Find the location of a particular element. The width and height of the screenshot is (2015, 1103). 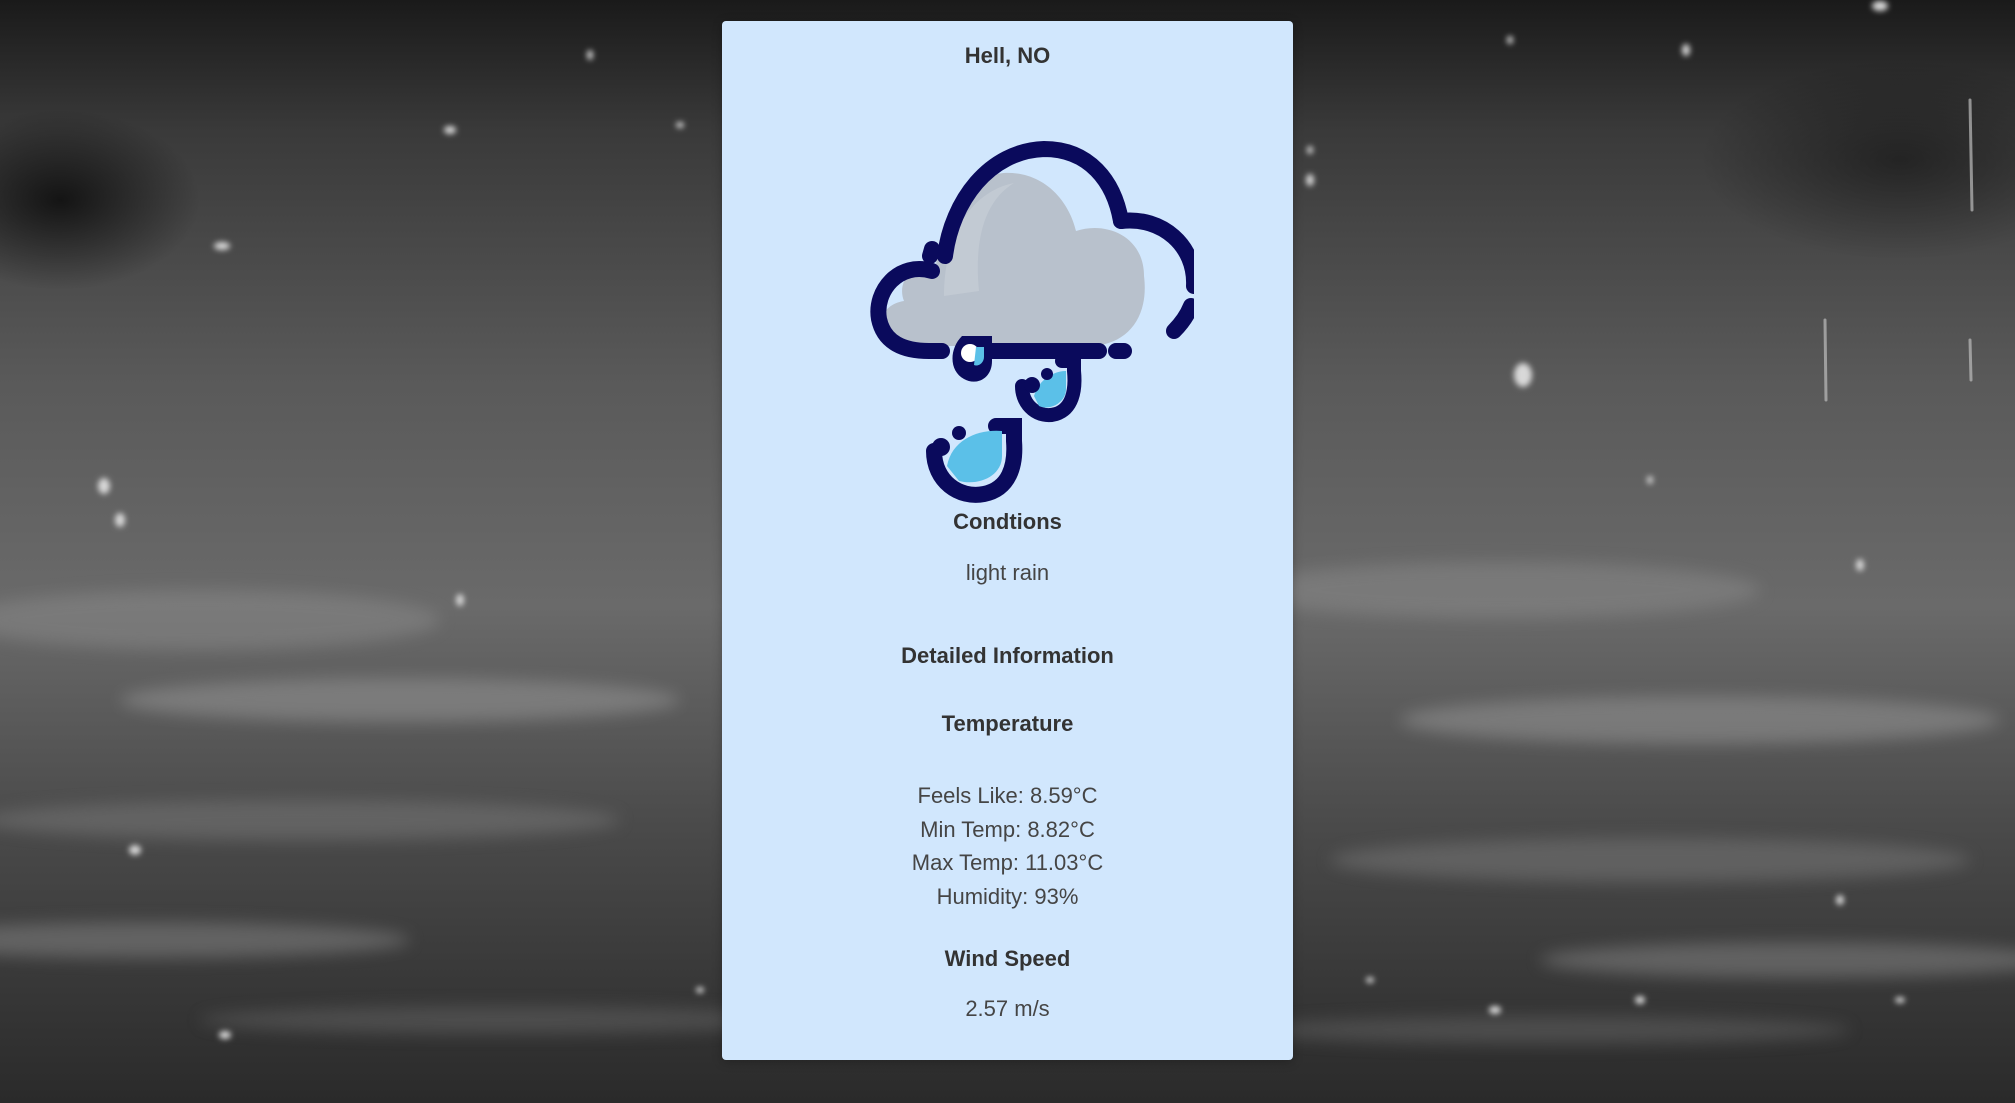

min-temp-value: Min Temp: 8.82°C is located at coordinates (1007, 829).